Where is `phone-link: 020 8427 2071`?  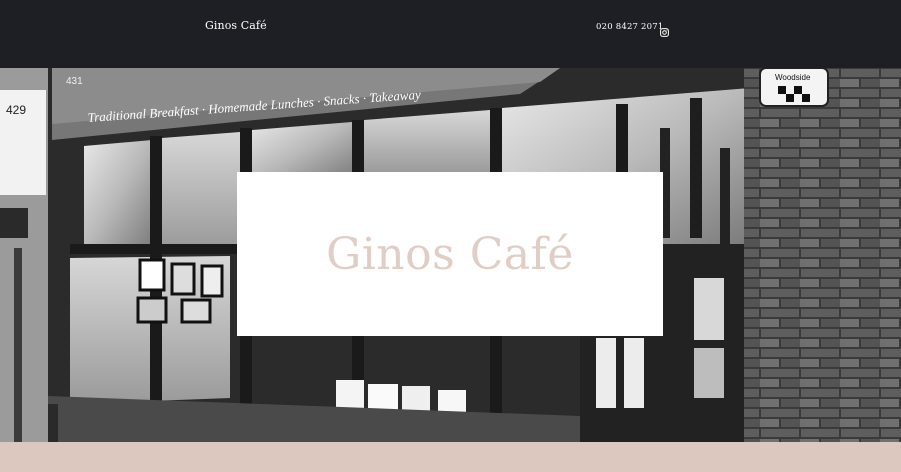
phone-link: 020 8427 2071 is located at coordinates (630, 27).